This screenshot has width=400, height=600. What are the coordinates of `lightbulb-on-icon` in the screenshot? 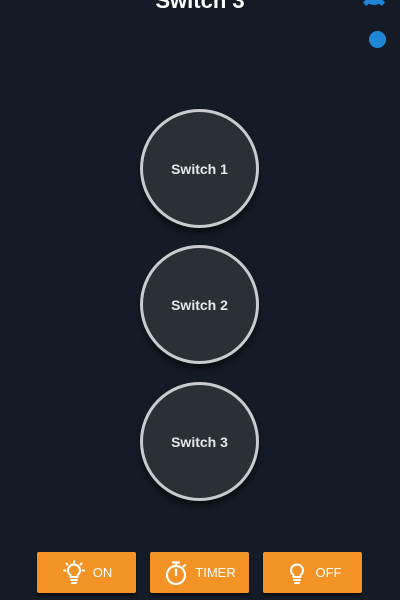 It's located at (73, 571).